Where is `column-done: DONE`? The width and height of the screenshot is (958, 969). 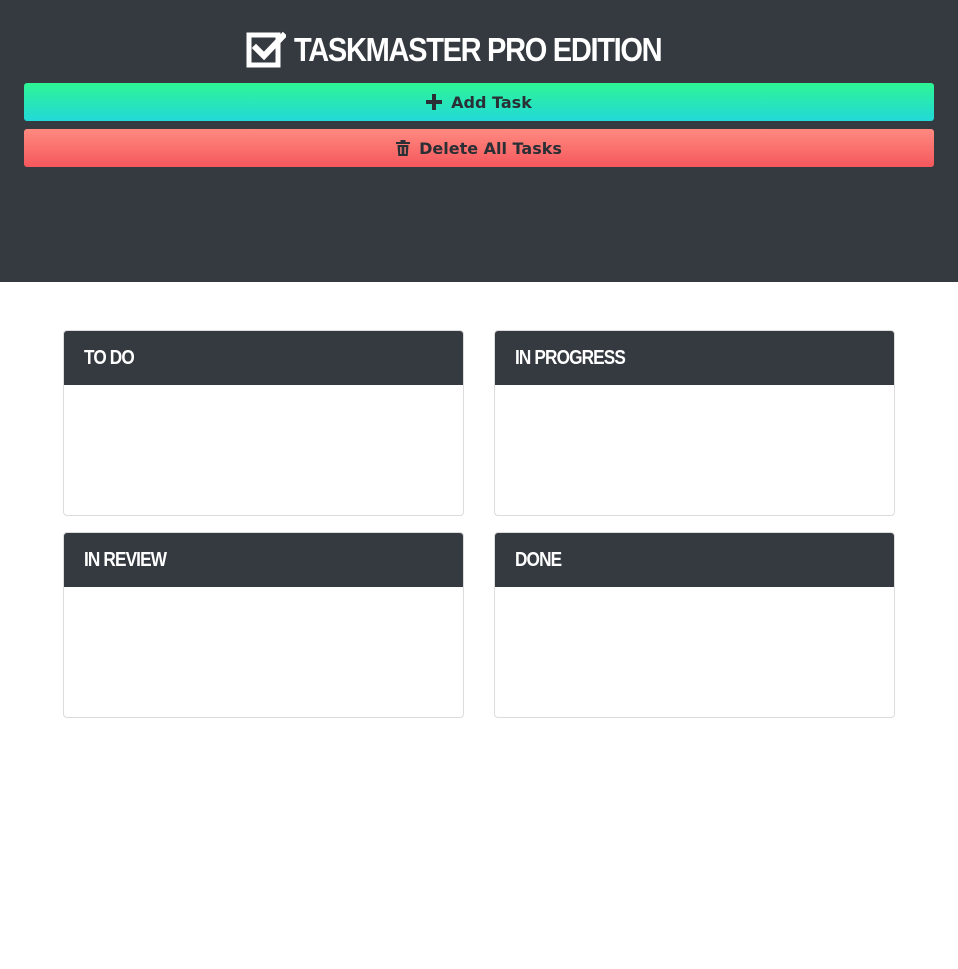 column-done: DONE is located at coordinates (694, 625).